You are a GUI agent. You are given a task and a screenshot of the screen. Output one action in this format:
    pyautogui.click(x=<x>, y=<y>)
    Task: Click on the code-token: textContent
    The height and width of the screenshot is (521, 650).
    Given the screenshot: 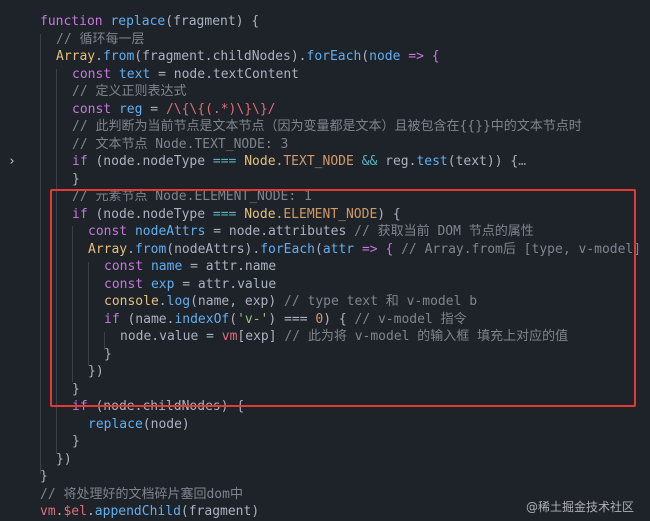 What is the action you would take?
    pyautogui.click(x=255, y=74)
    